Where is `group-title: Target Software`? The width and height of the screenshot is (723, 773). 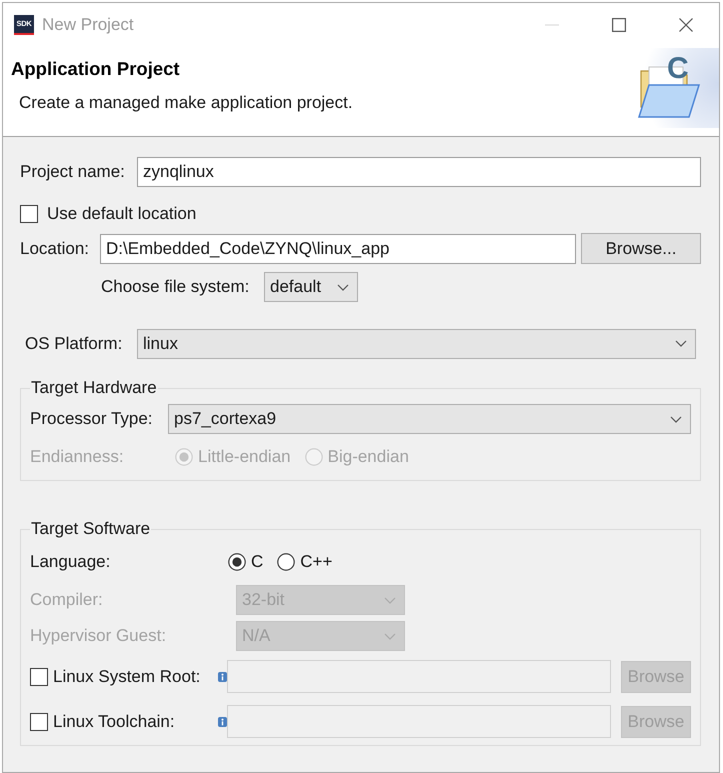 group-title: Target Software is located at coordinates (91, 529).